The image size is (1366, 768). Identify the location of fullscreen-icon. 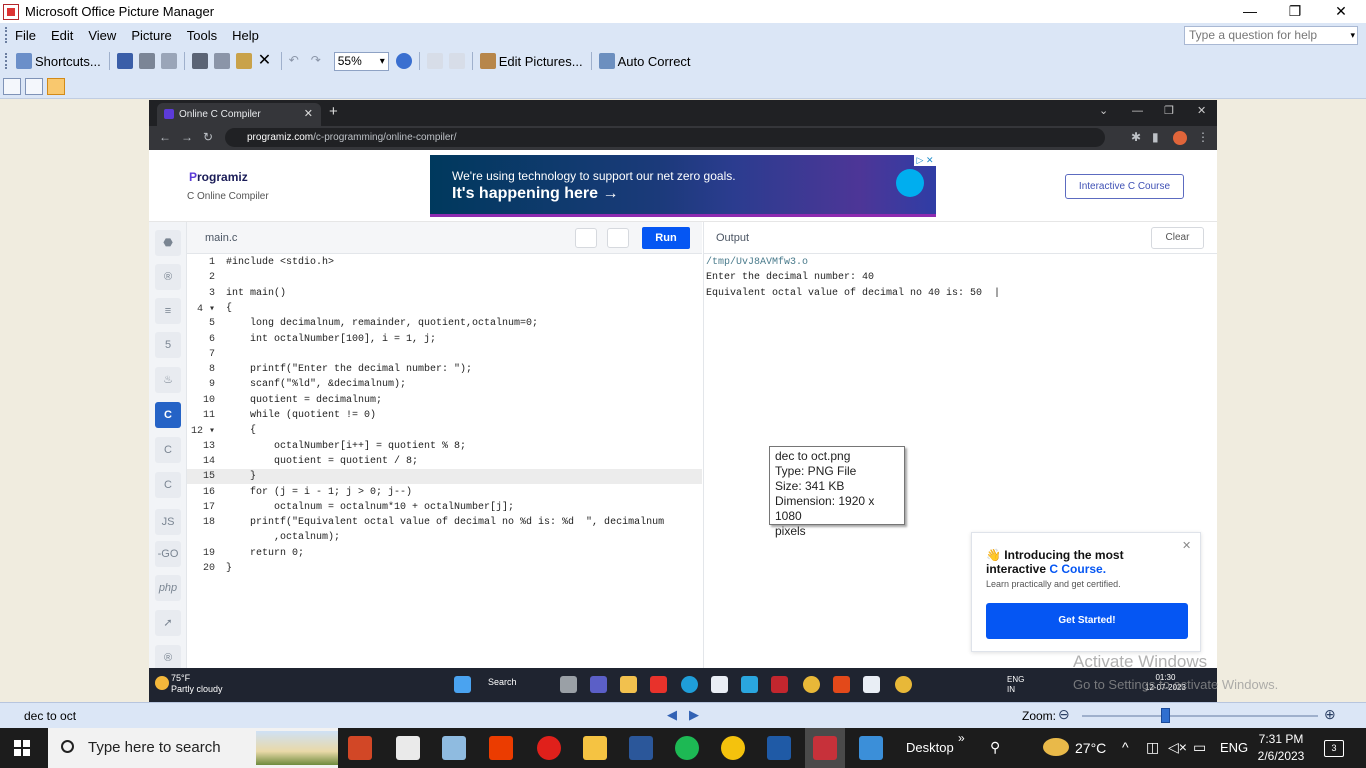
(586, 238).